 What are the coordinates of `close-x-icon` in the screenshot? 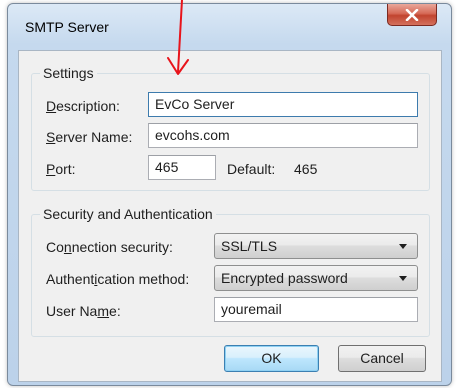 It's located at (412, 14).